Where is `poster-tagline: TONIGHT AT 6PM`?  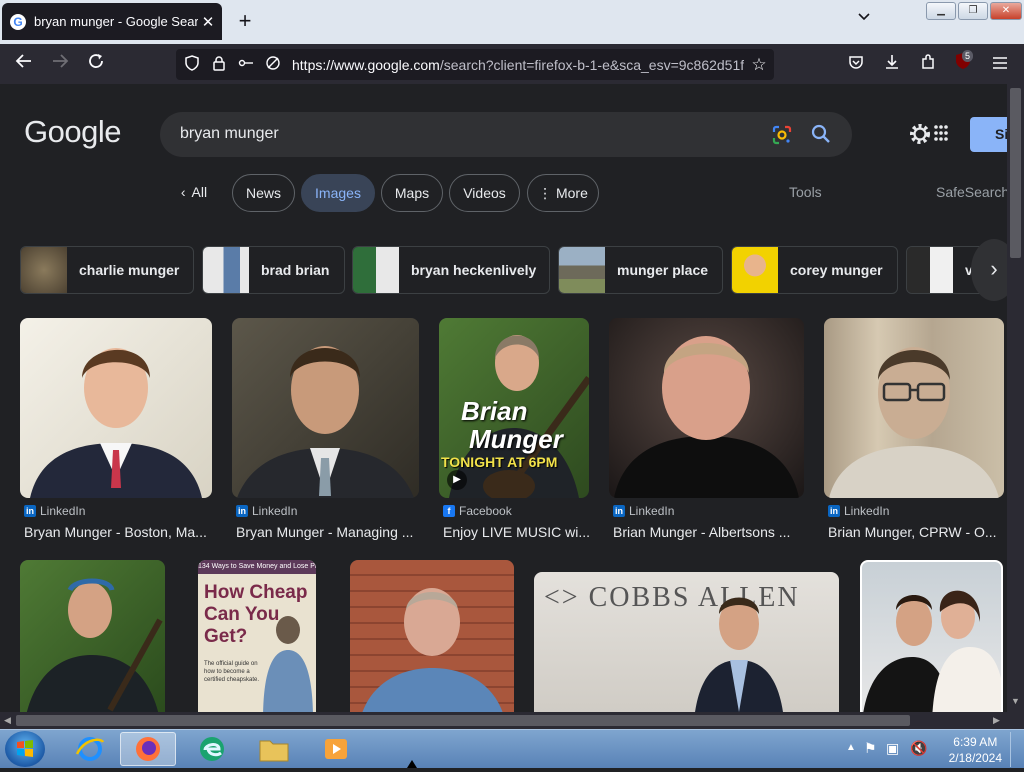 poster-tagline: TONIGHT AT 6PM is located at coordinates (499, 462).